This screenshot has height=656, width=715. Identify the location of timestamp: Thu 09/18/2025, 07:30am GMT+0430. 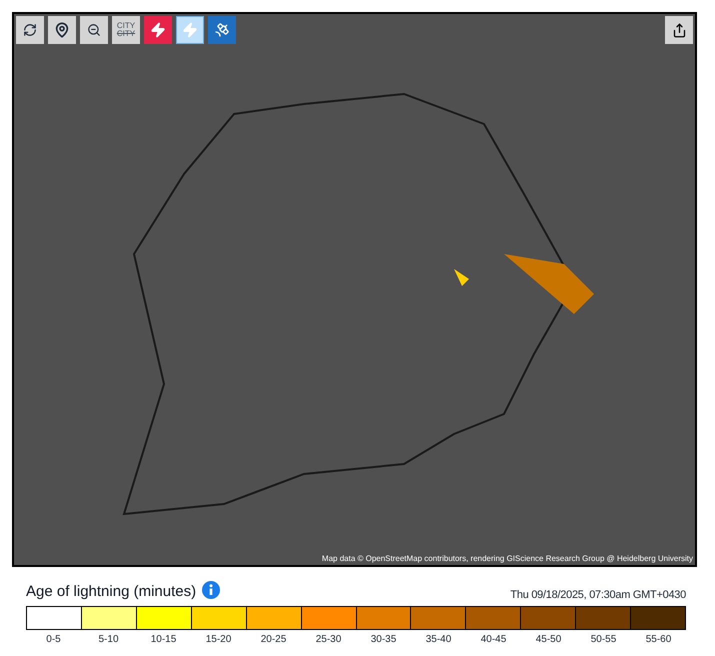
(598, 595).